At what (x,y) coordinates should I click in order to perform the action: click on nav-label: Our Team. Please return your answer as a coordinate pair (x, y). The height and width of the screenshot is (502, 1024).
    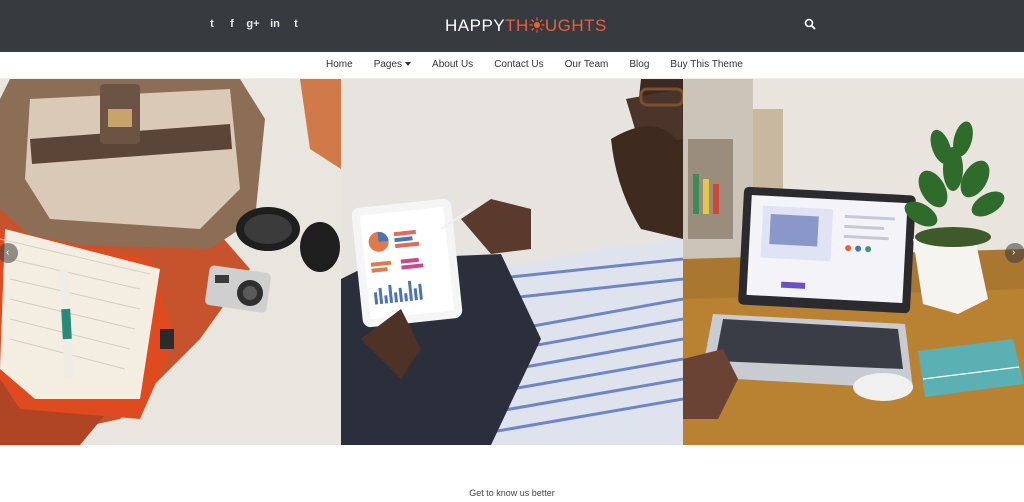
    Looking at the image, I should click on (586, 64).